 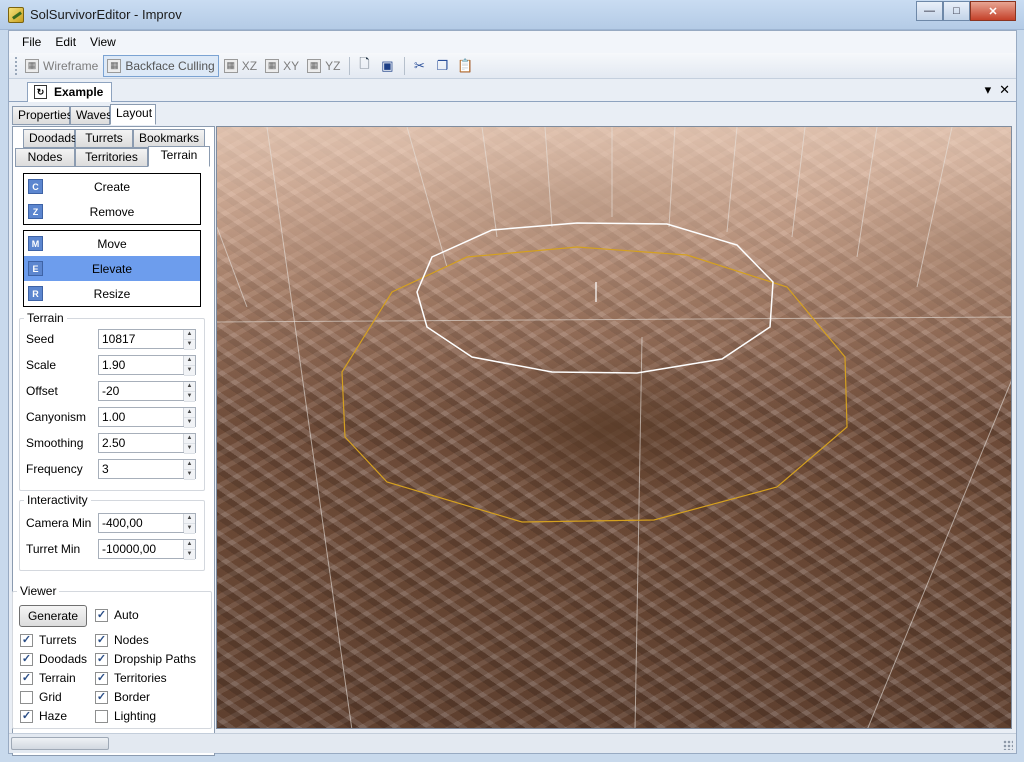 I want to click on camera-min-stepper: -400,00 ▲ ▼, so click(x=147, y=523).